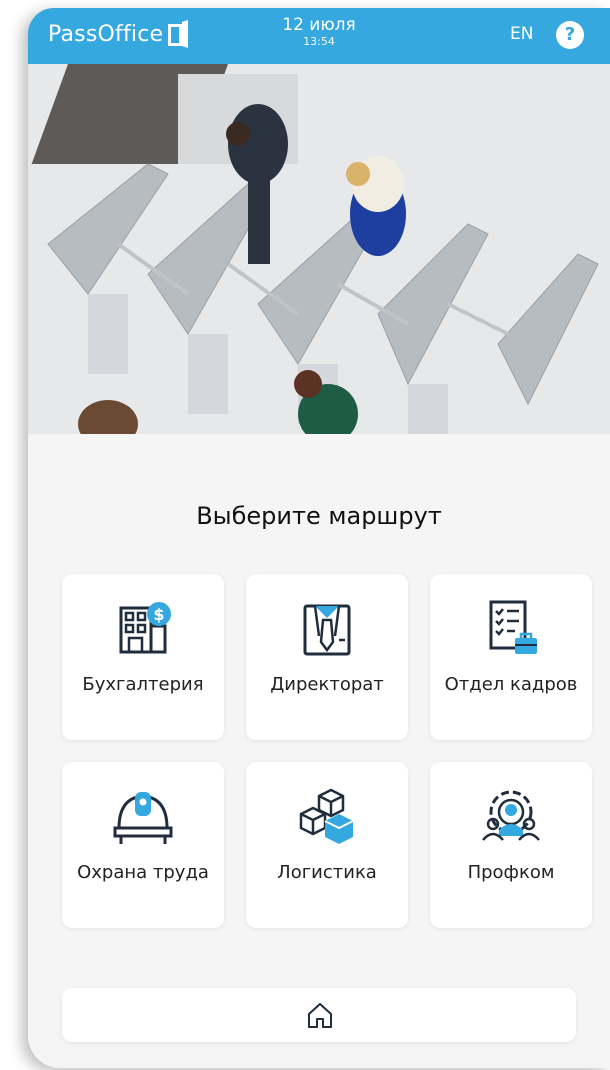 This screenshot has height=1070, width=610. I want to click on home-button, so click(319, 1015).